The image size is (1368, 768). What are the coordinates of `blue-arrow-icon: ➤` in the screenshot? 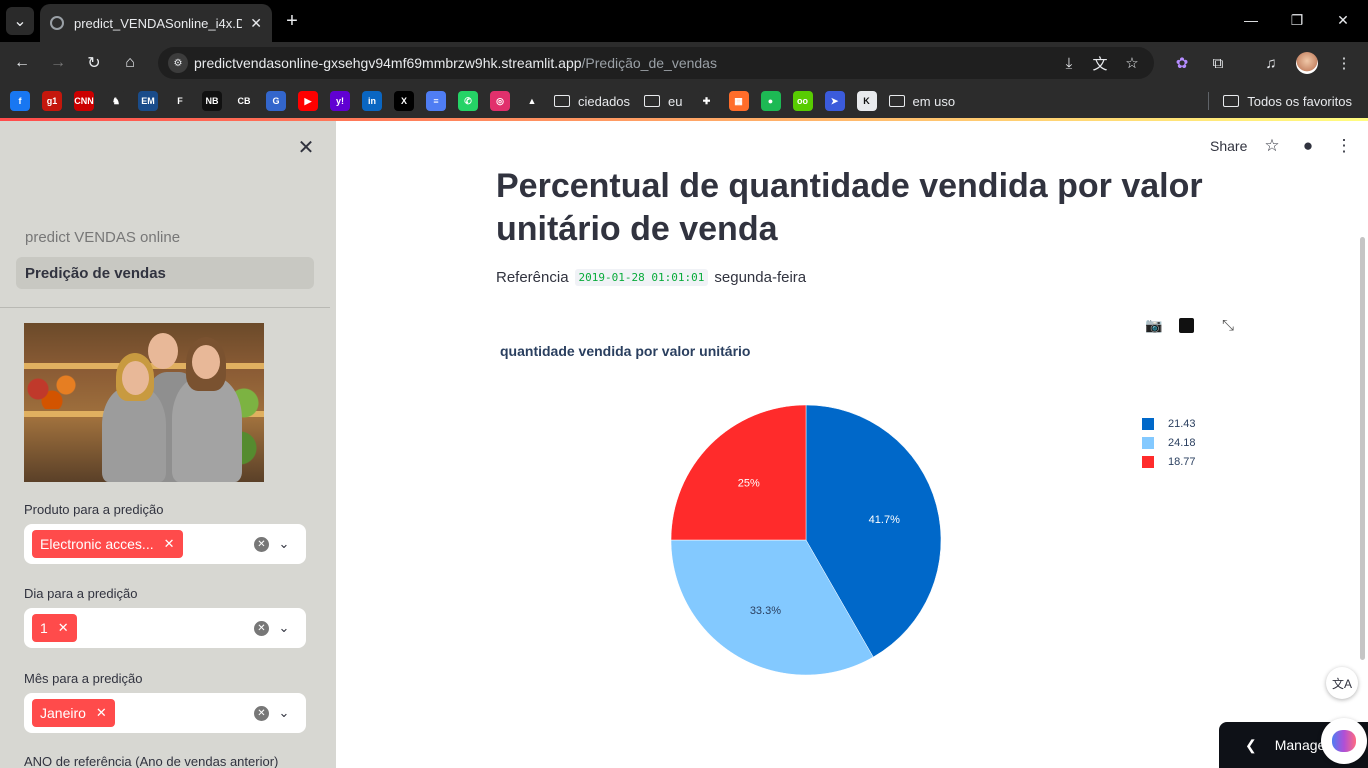 It's located at (834, 101).